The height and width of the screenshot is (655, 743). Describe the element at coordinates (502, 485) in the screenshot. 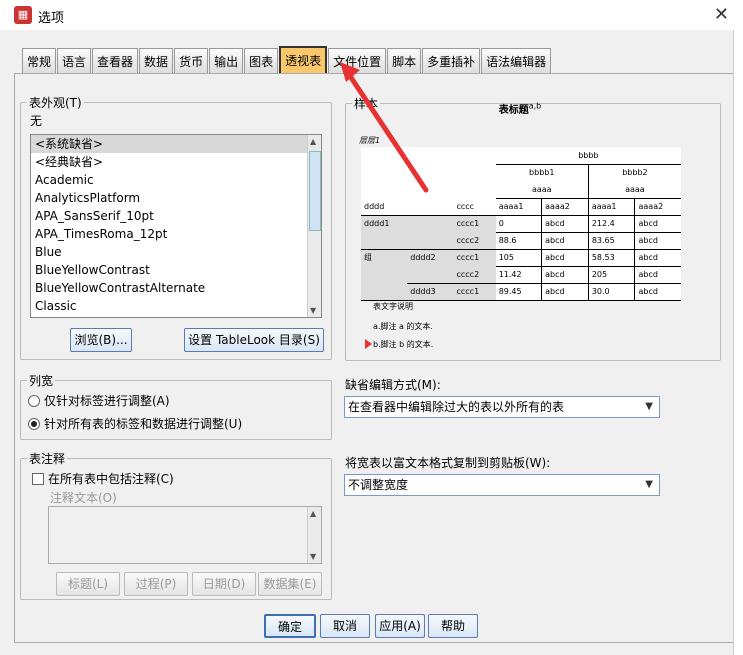

I see `copy-wide-select: 不调整宽度 ▼` at that location.